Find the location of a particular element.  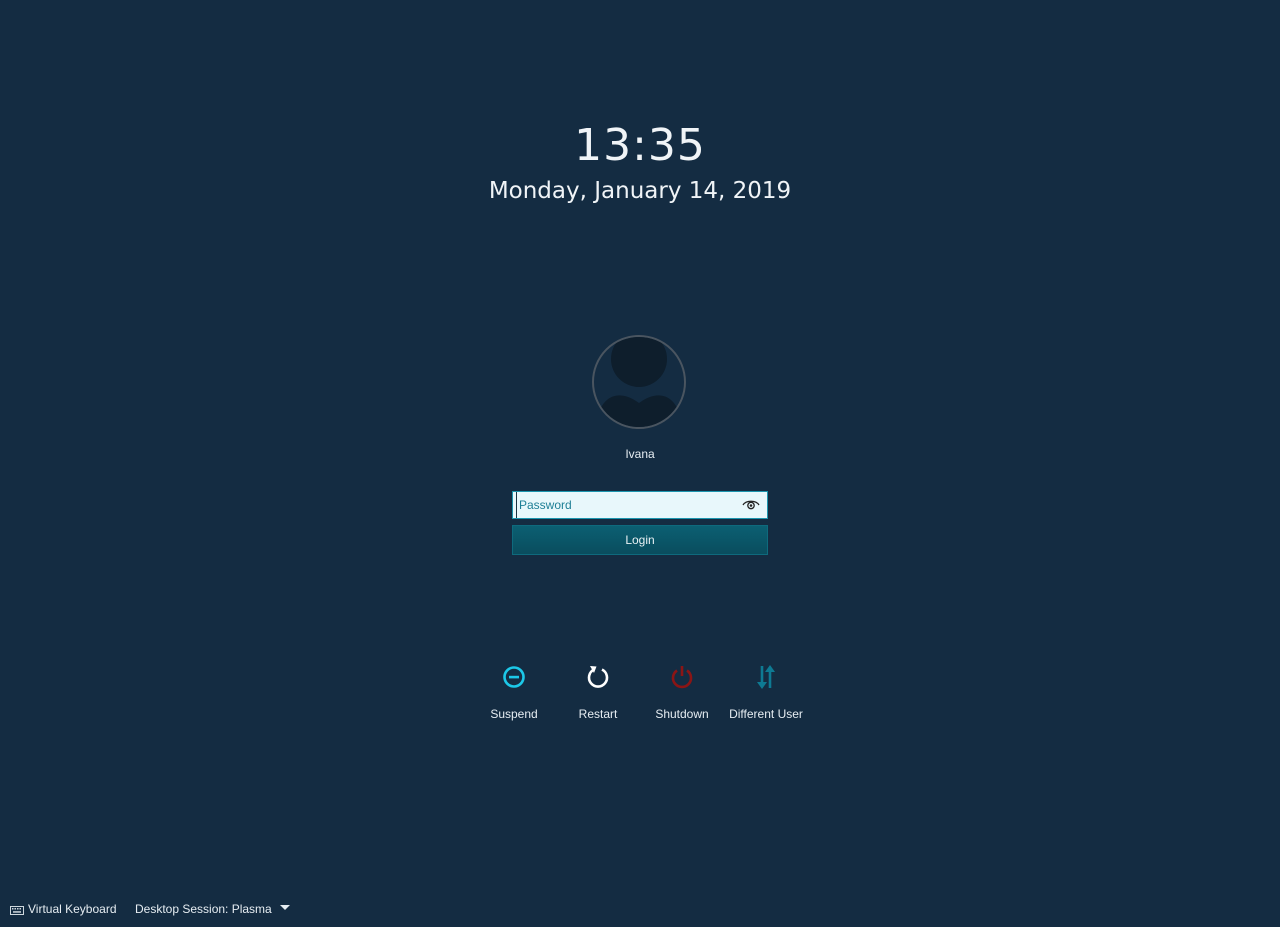

shutdown-button: Shutdown is located at coordinates (682, 695).